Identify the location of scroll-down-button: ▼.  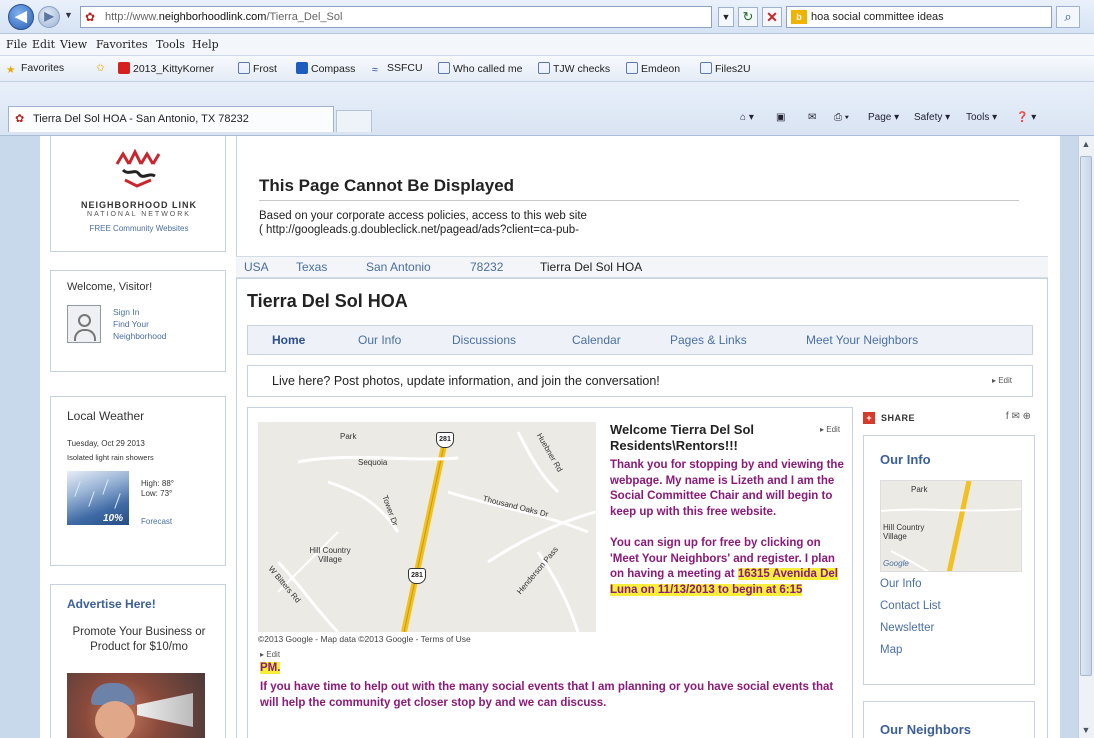
(1086, 730).